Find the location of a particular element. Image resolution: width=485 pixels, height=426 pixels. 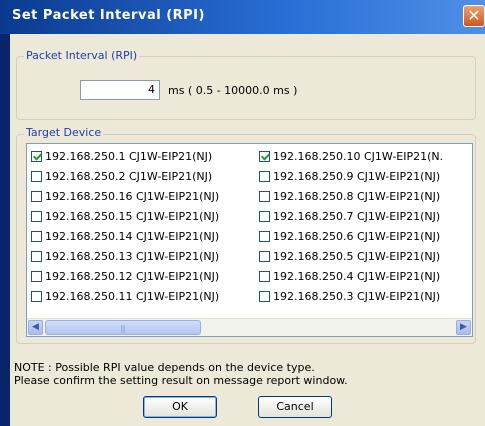

scroll-grip-icon: ||| is located at coordinates (123, 328).